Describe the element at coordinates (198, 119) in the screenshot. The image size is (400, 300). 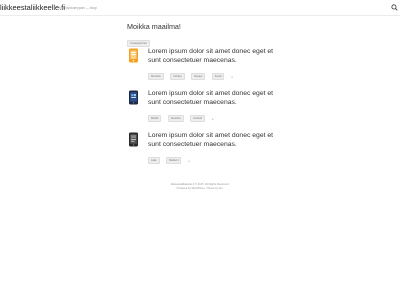
I see `post-tag: Android` at that location.